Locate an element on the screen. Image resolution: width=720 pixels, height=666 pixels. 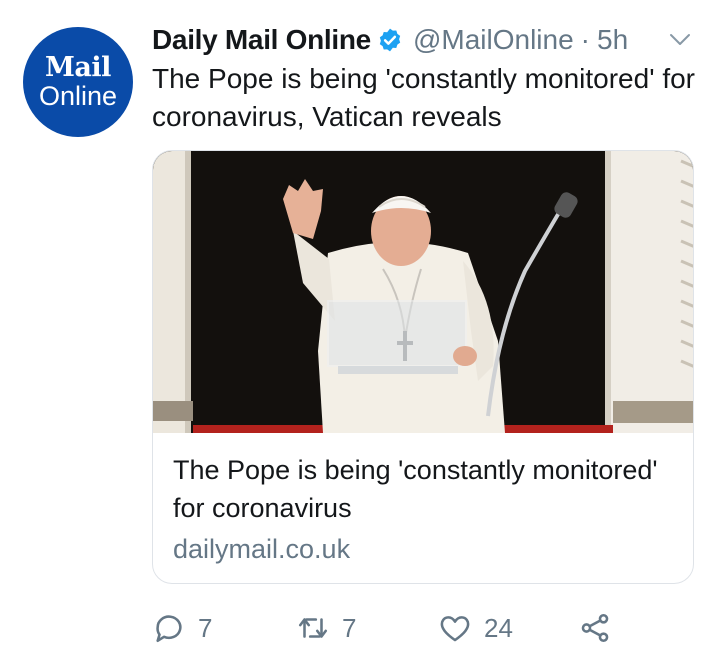
chevron-down-icon is located at coordinates (680, 40).